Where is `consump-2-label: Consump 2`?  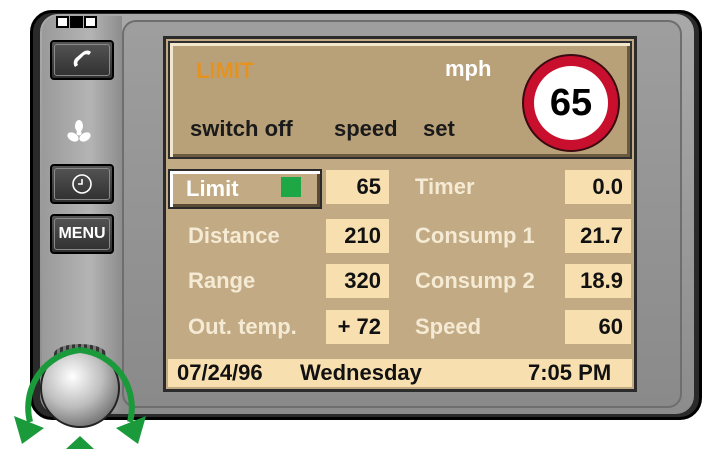 consump-2-label: Consump 2 is located at coordinates (475, 280).